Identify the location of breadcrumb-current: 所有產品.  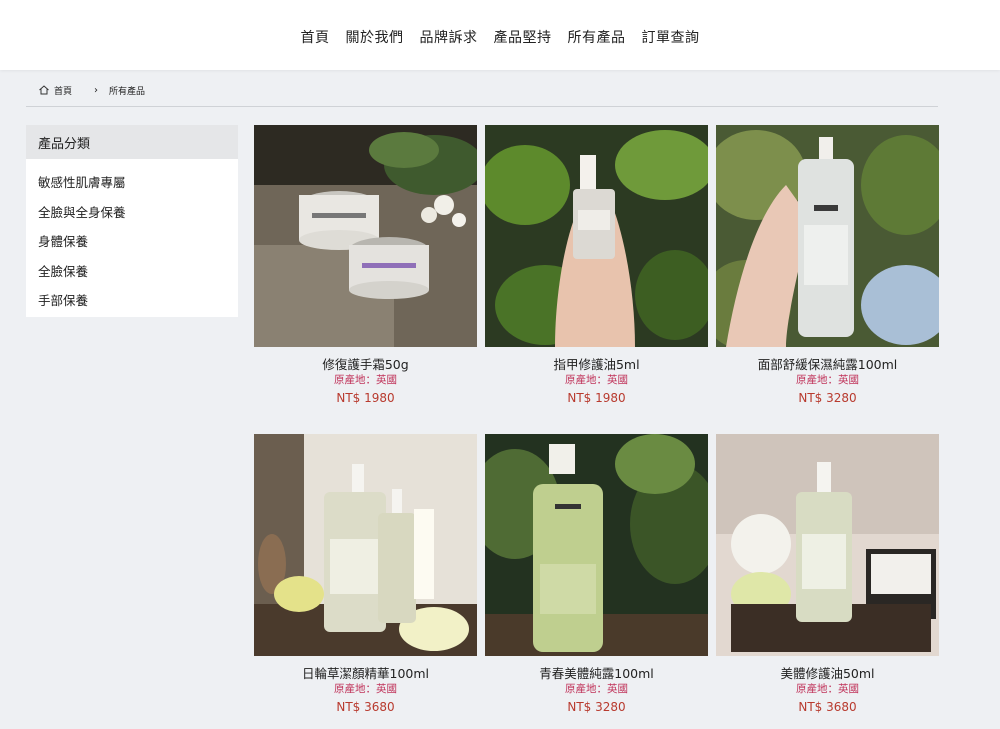
(127, 91).